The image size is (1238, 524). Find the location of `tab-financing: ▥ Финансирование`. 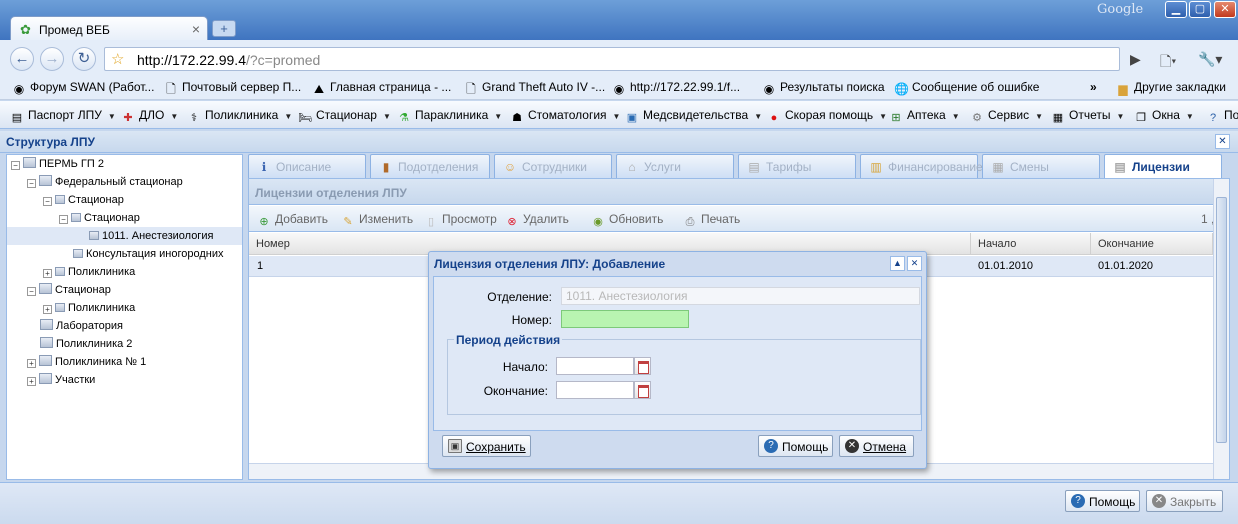

tab-financing: ▥ Финансирование is located at coordinates (921, 166).